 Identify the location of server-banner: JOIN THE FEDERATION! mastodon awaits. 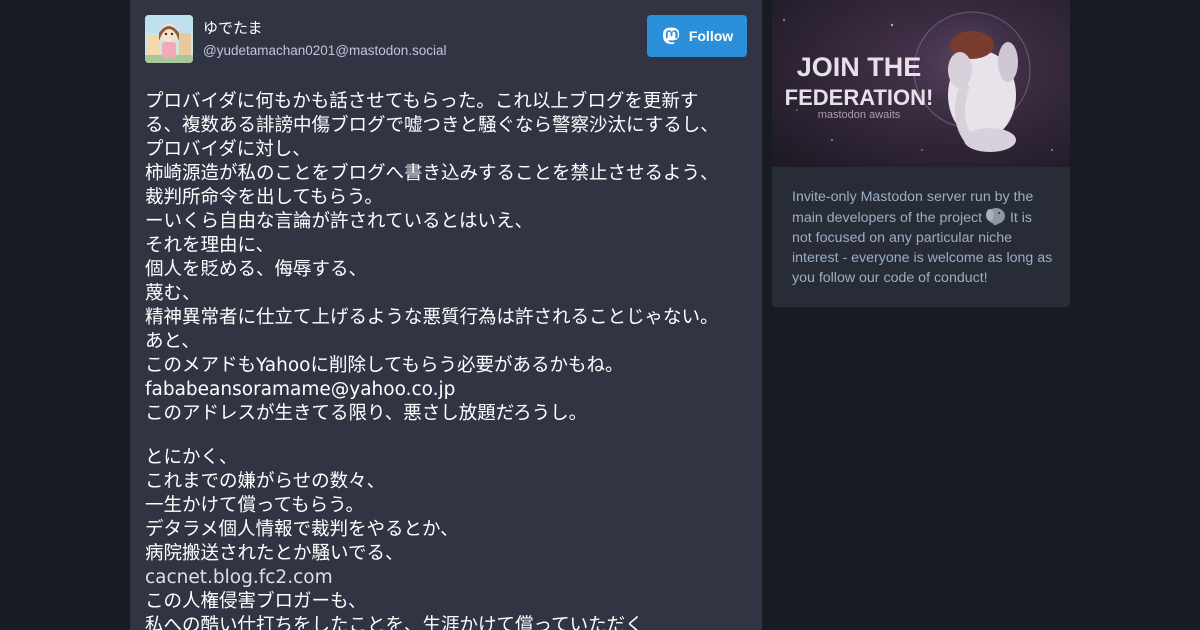
(921, 83).